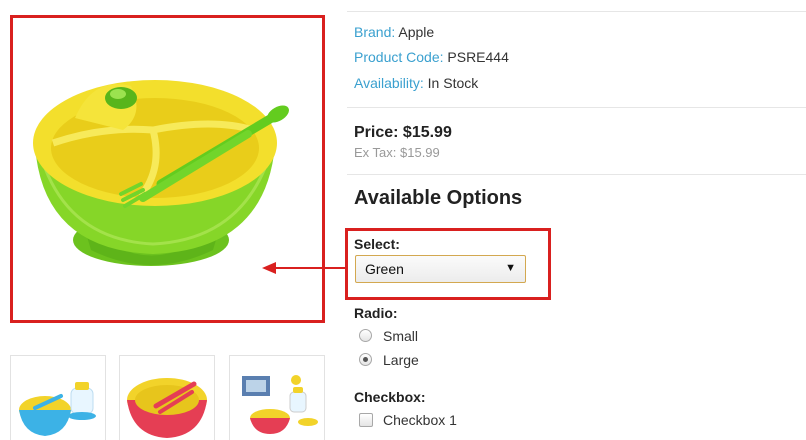  I want to click on radio-option-label: Small, so click(401, 336).